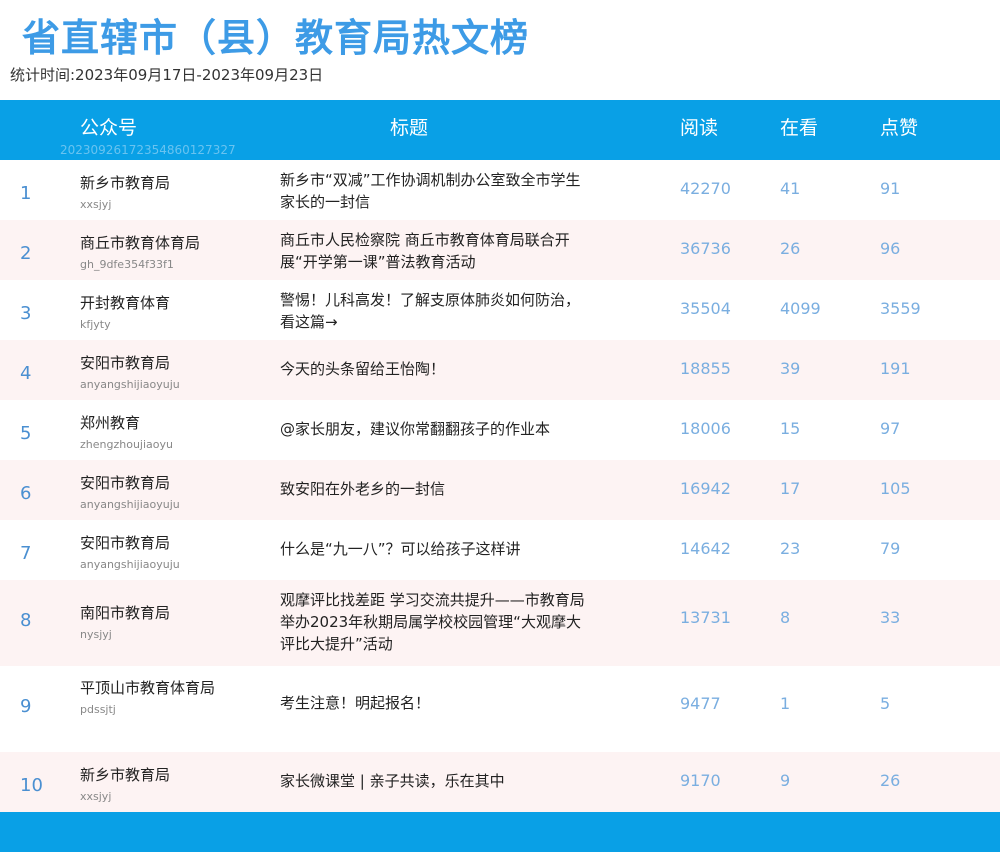 The height and width of the screenshot is (852, 1000). What do you see at coordinates (26, 193) in the screenshot?
I see `rank-number: 1` at bounding box center [26, 193].